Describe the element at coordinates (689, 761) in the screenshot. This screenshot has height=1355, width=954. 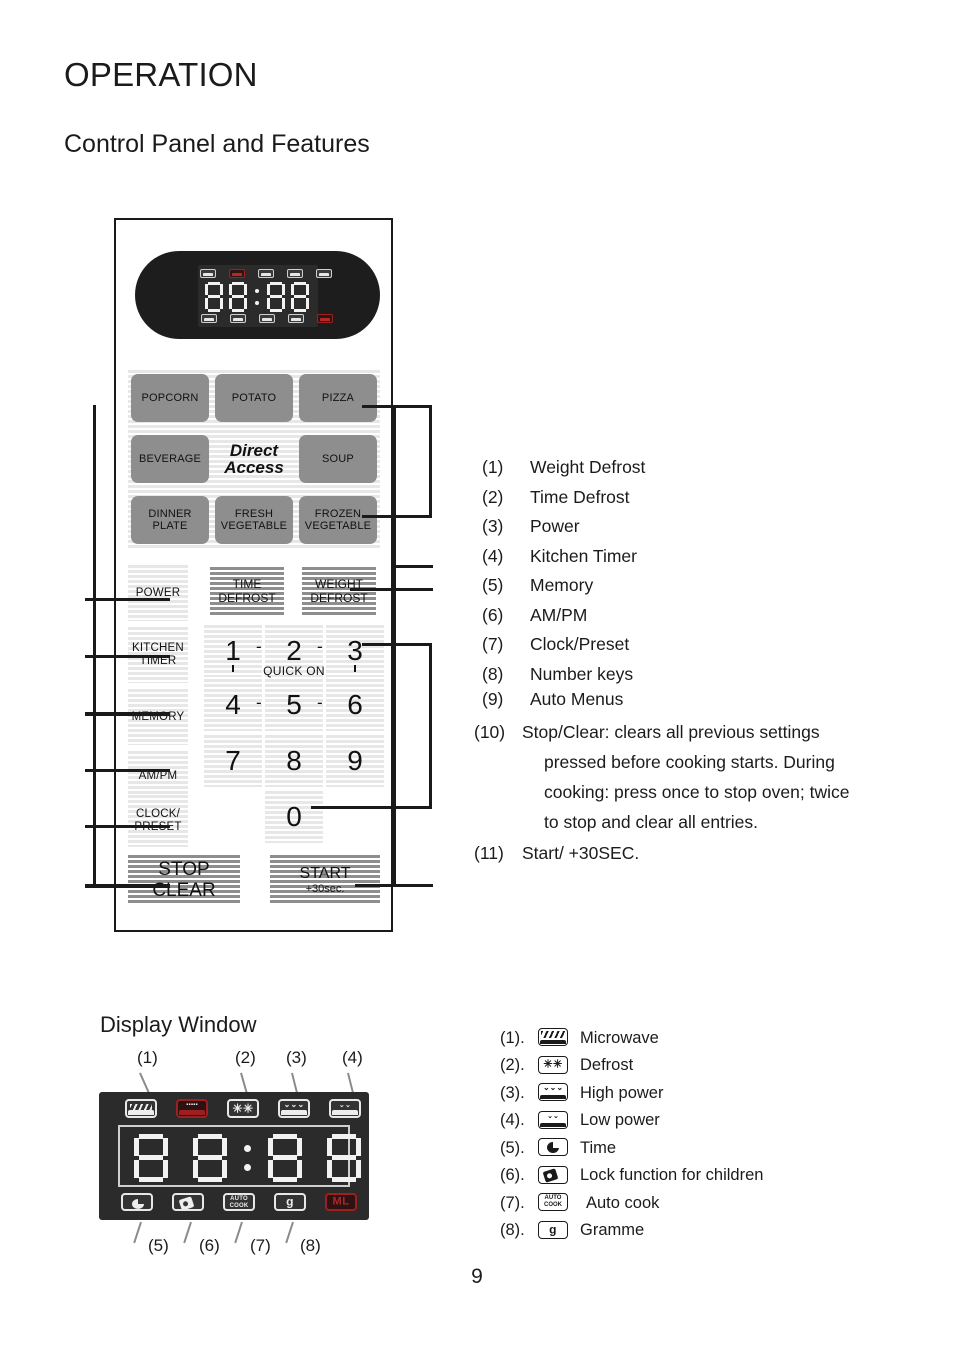
I see `legend-text-line2: pressed before cooking starts. During` at that location.